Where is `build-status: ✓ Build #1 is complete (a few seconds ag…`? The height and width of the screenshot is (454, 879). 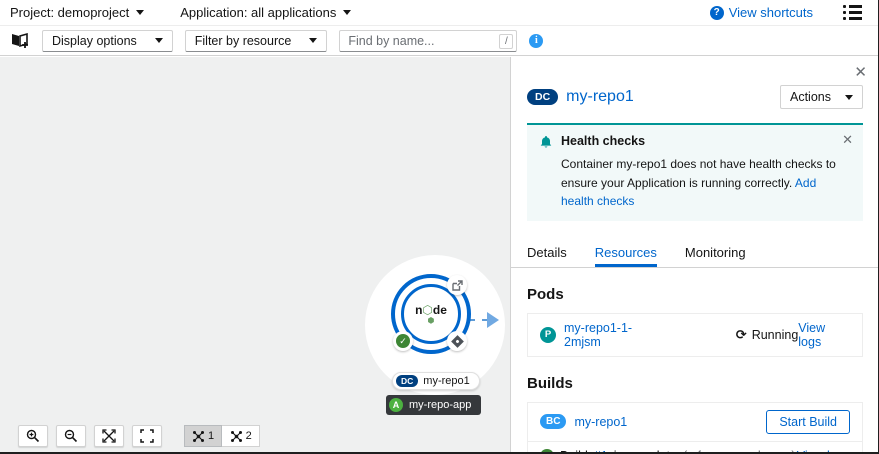
build-status: ✓ Build #1 is complete (a few seconds ag… is located at coordinates (668, 450).